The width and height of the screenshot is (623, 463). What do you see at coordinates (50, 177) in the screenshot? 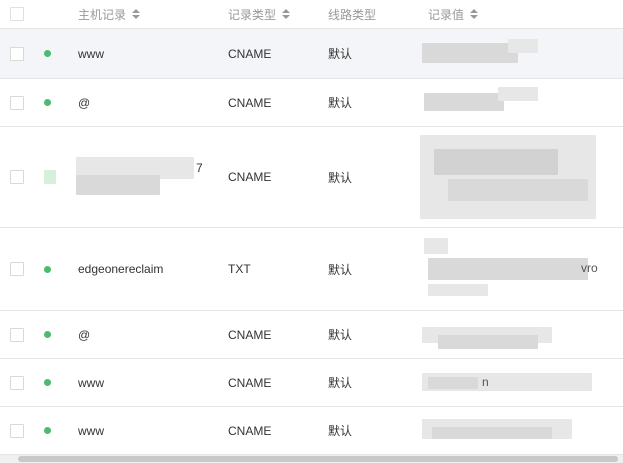
I see `status-indicator-icon` at bounding box center [50, 177].